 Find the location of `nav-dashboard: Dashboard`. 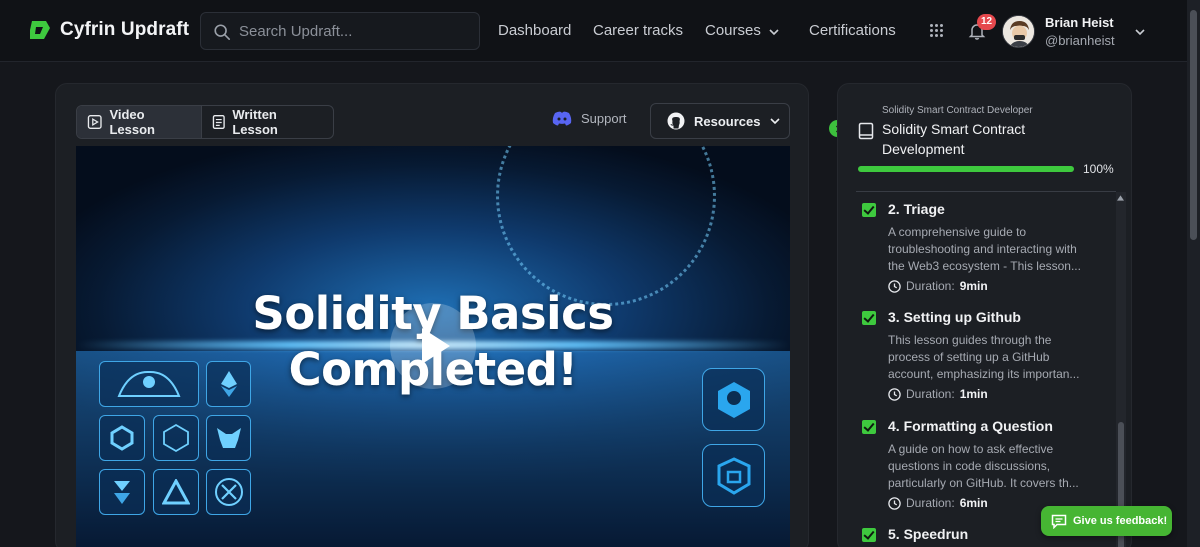

nav-dashboard: Dashboard is located at coordinates (534, 30).